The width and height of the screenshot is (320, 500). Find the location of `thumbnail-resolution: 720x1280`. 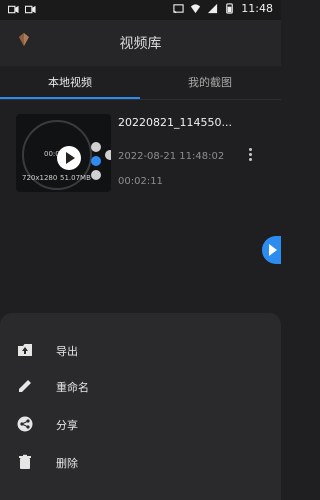

thumbnail-resolution: 720x1280 is located at coordinates (40, 178).